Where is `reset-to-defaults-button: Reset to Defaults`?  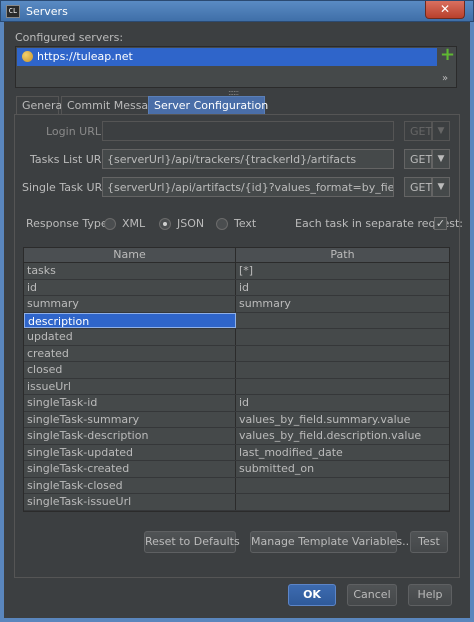
reset-to-defaults-button: Reset to Defaults is located at coordinates (192, 542).